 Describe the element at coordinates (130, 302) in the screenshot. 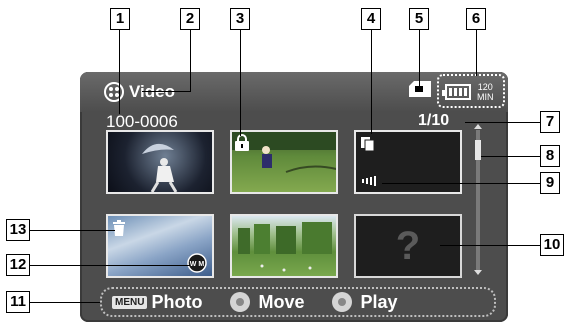

I see `menu-badge: MENU` at that location.